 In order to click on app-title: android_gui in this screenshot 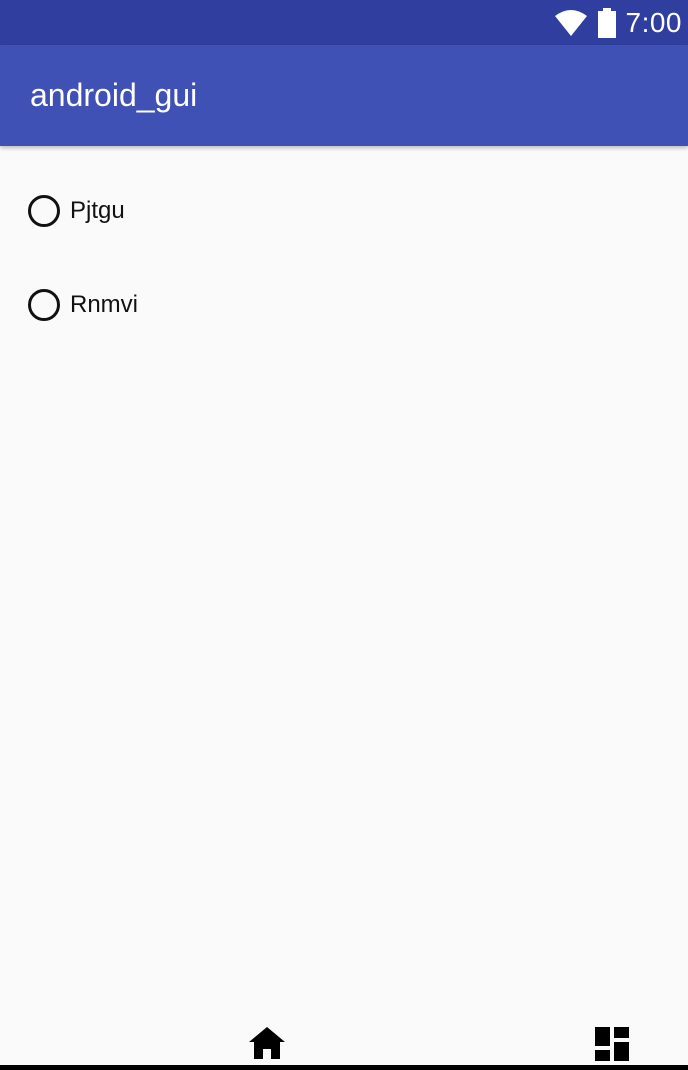, I will do `click(114, 95)`.